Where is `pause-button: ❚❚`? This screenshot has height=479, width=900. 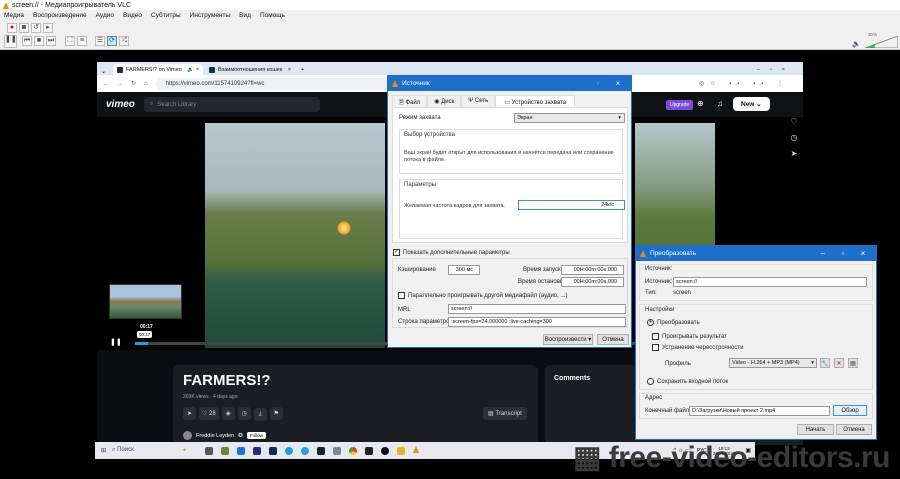 pause-button: ❚❚ is located at coordinates (10, 41).